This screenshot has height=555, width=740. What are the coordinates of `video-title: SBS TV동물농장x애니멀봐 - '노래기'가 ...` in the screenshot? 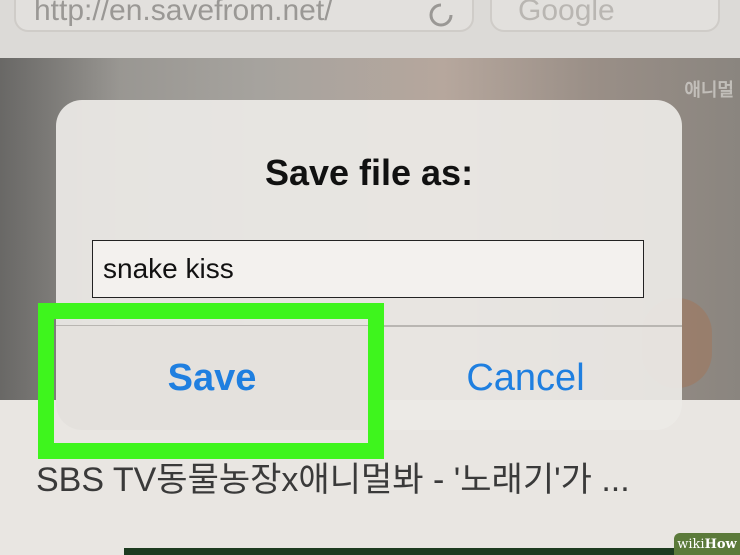 It's located at (386, 476).